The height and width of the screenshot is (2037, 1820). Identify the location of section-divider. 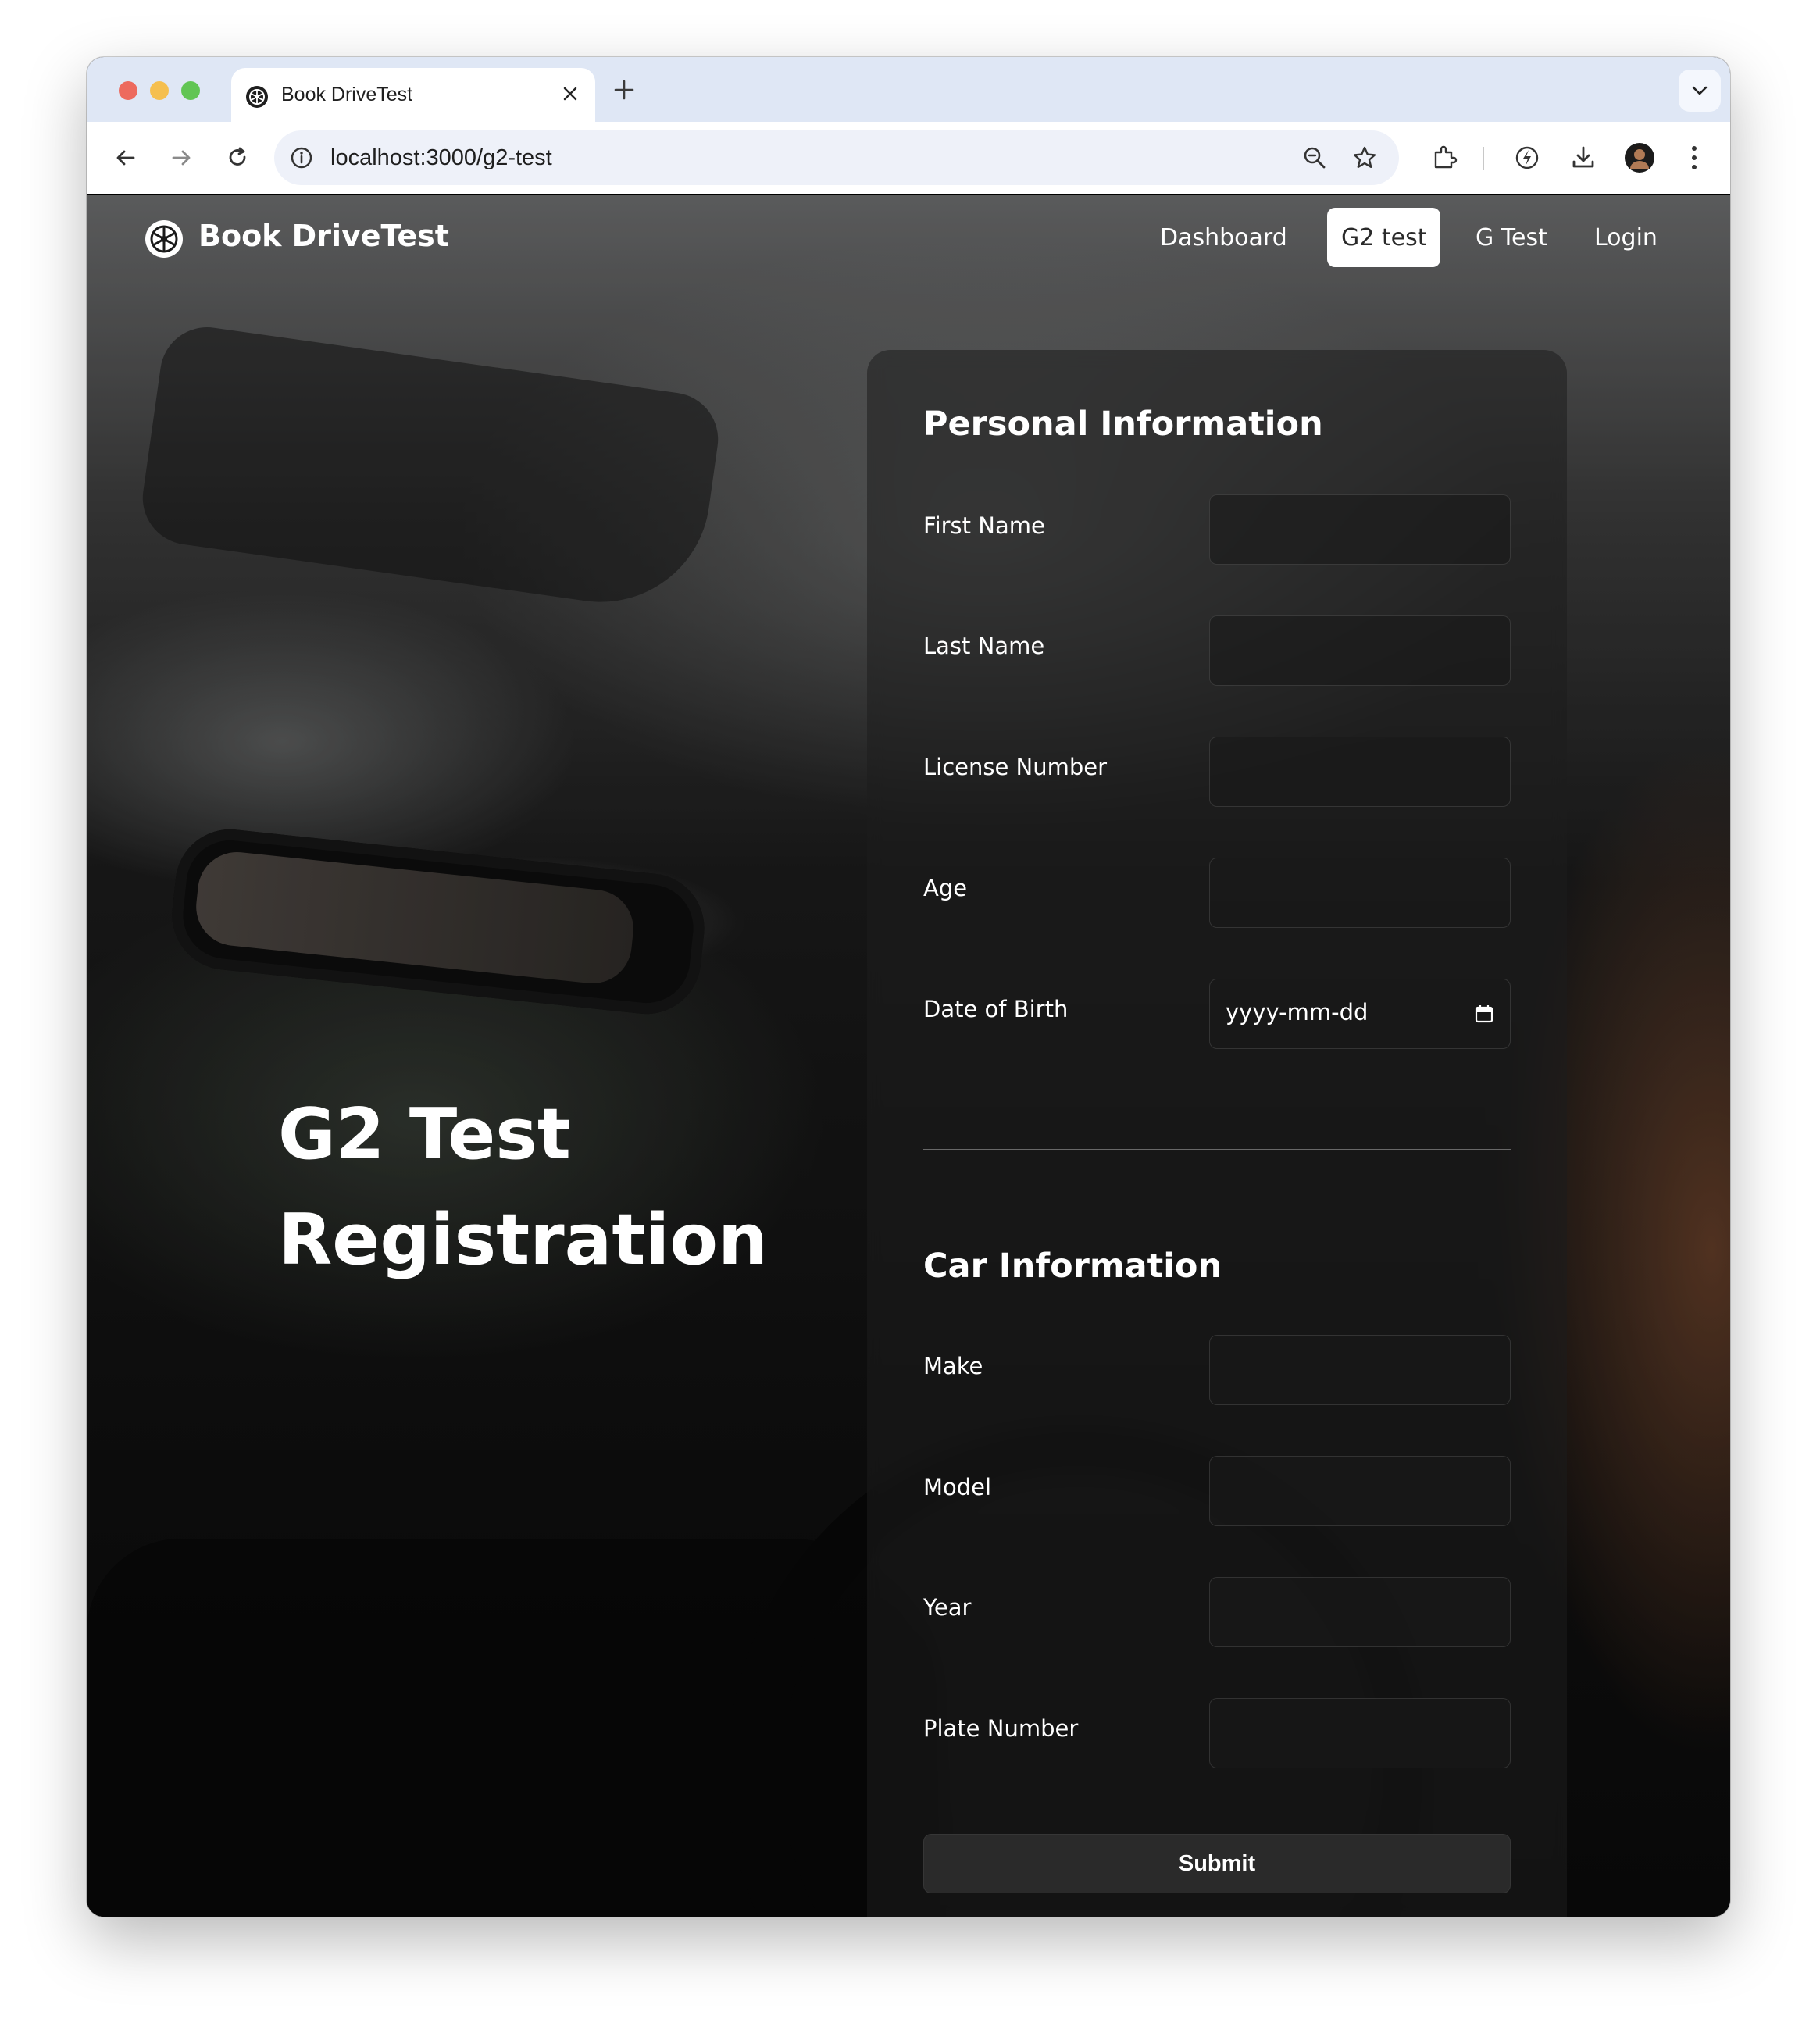
(1217, 1149).